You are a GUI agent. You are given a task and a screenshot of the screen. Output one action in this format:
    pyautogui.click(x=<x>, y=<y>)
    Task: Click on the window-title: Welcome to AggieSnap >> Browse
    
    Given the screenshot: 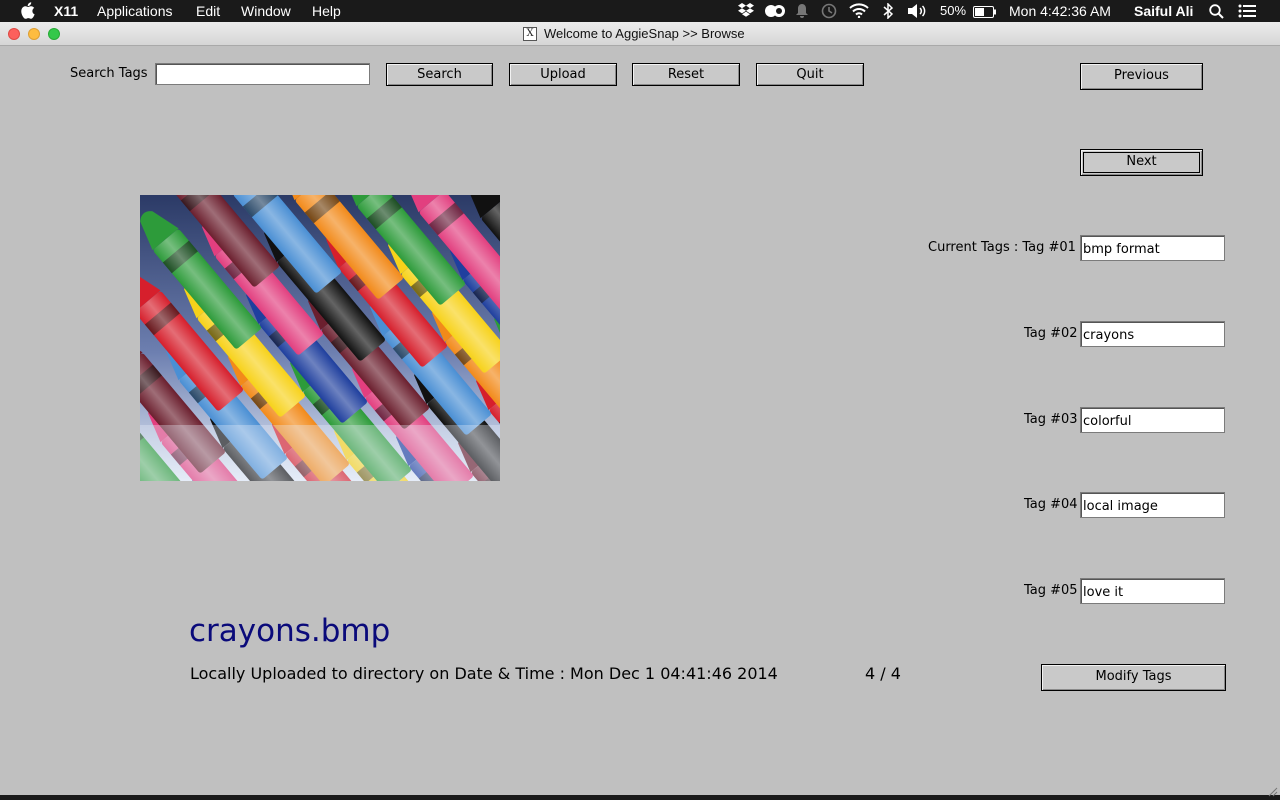 What is the action you would take?
    pyautogui.click(x=644, y=33)
    